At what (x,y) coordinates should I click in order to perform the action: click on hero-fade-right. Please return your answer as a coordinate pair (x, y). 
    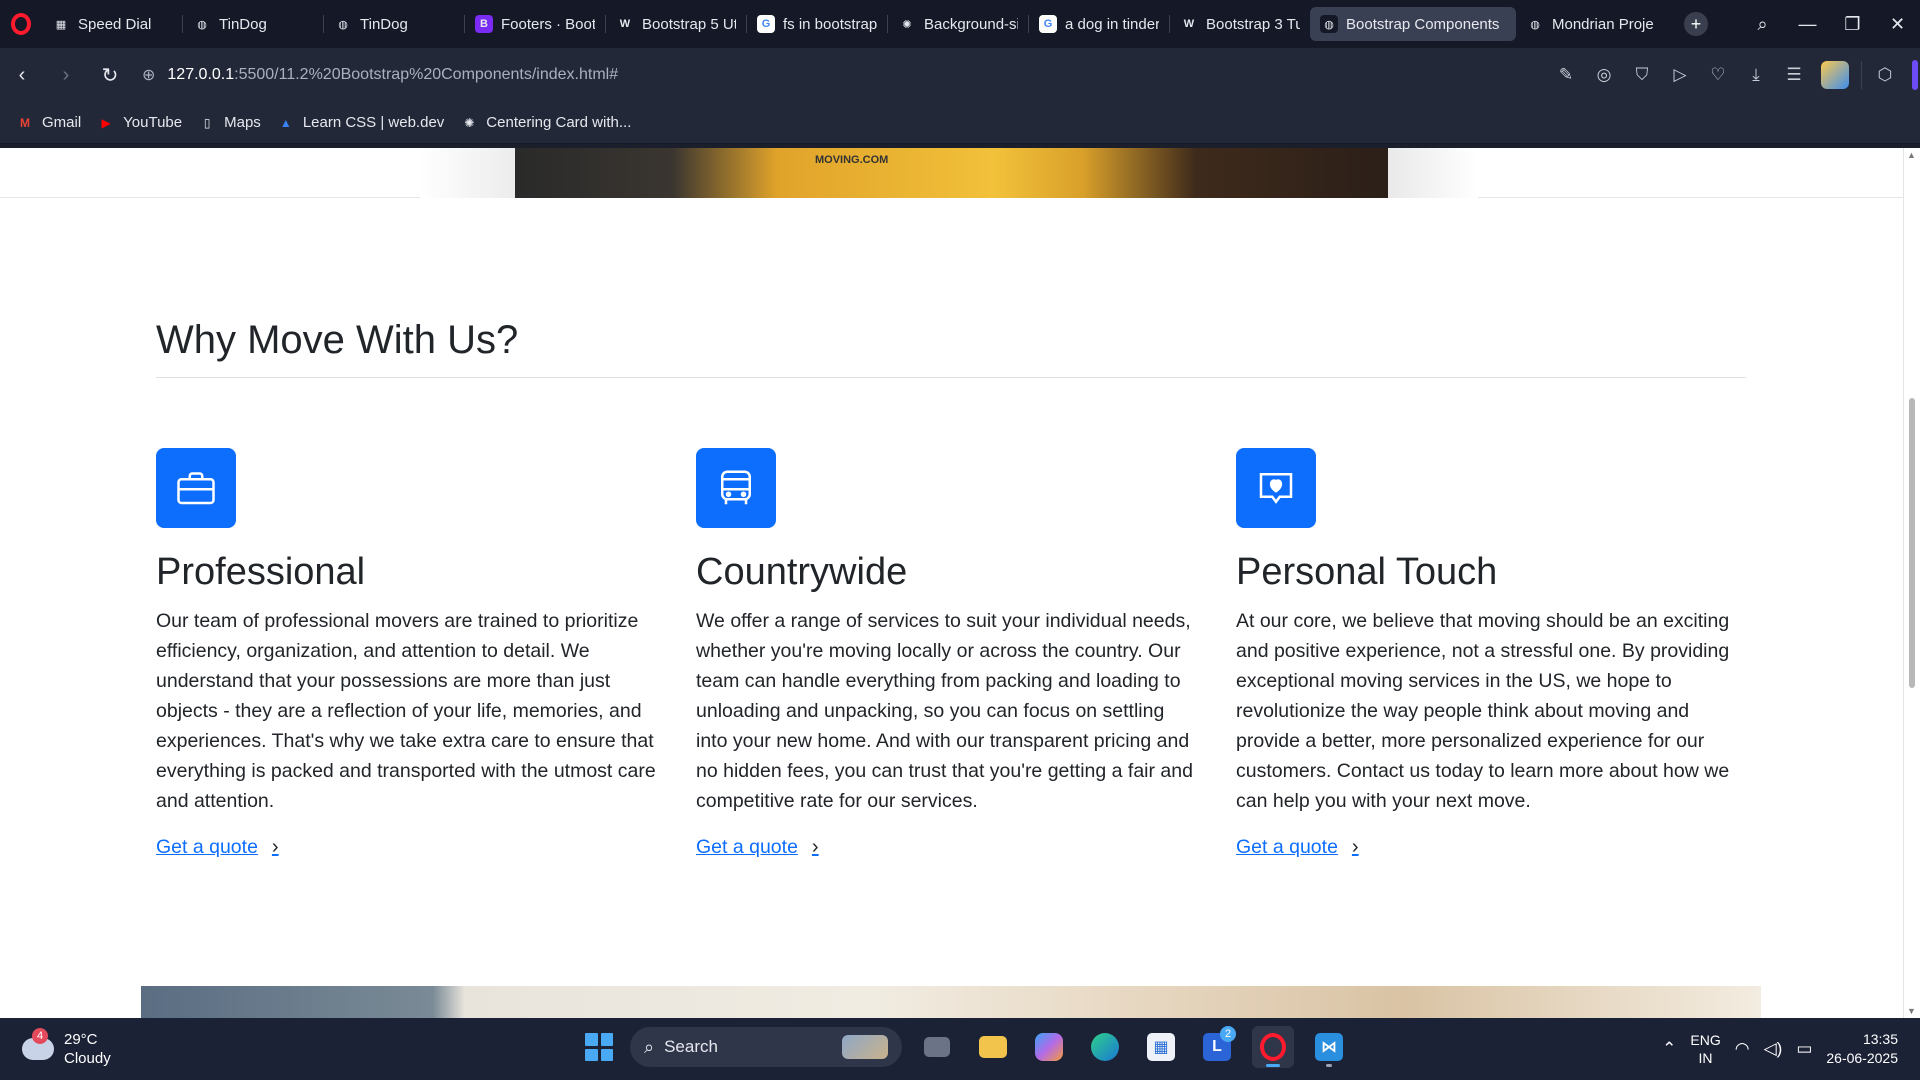
    Looking at the image, I should click on (1433, 173).